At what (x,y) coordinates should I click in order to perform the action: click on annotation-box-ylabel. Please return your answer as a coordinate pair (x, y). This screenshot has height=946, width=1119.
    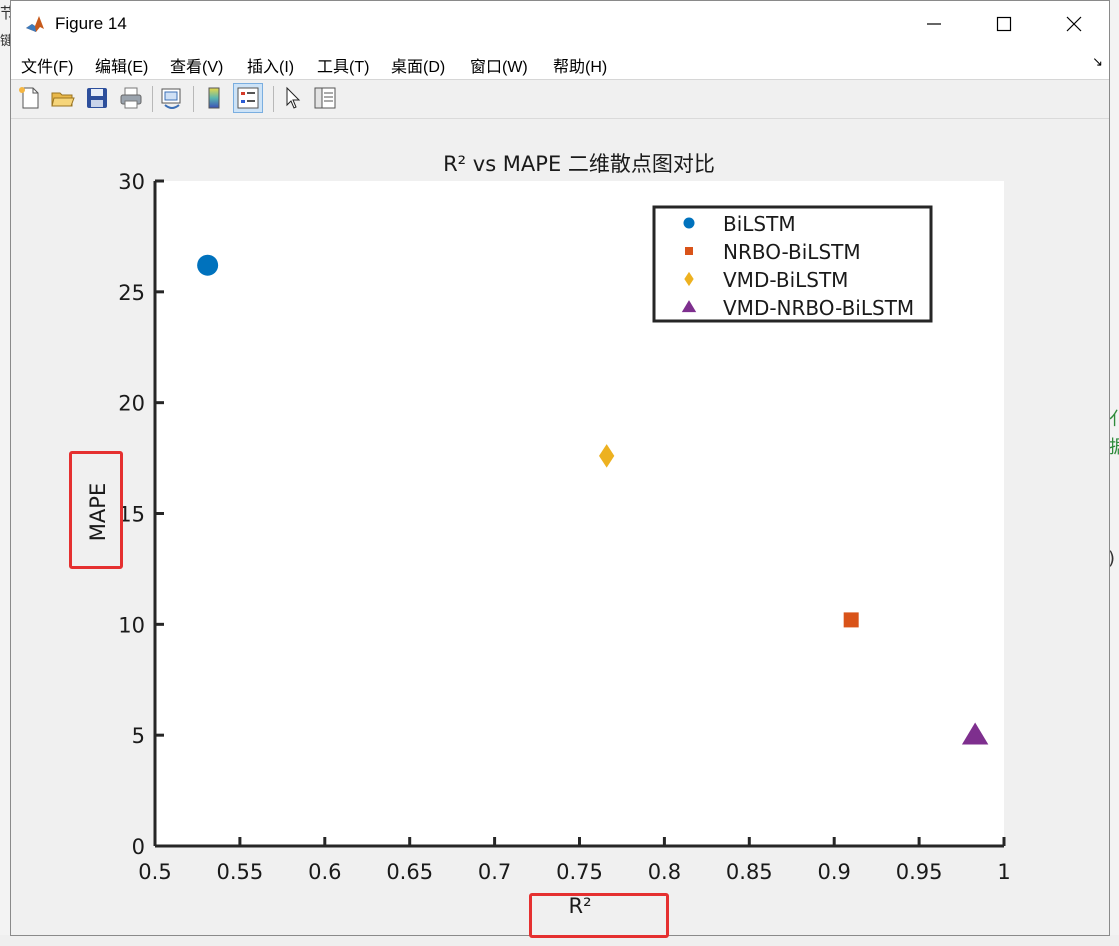
    Looking at the image, I should click on (96, 510).